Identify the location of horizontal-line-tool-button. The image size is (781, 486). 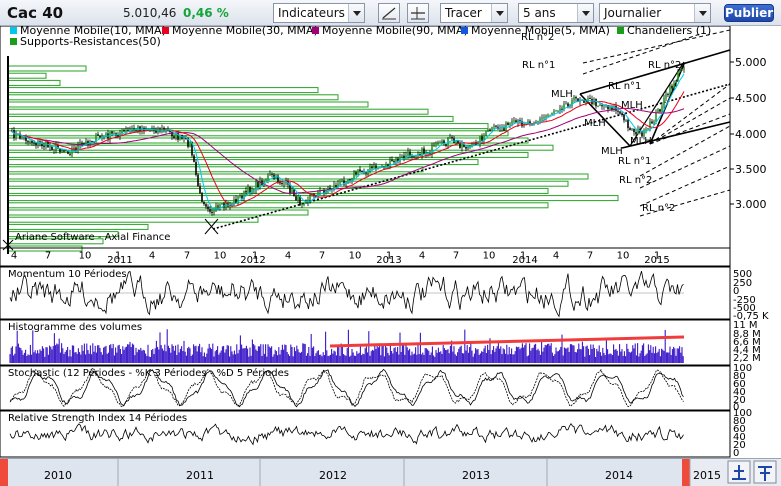
(418, 13).